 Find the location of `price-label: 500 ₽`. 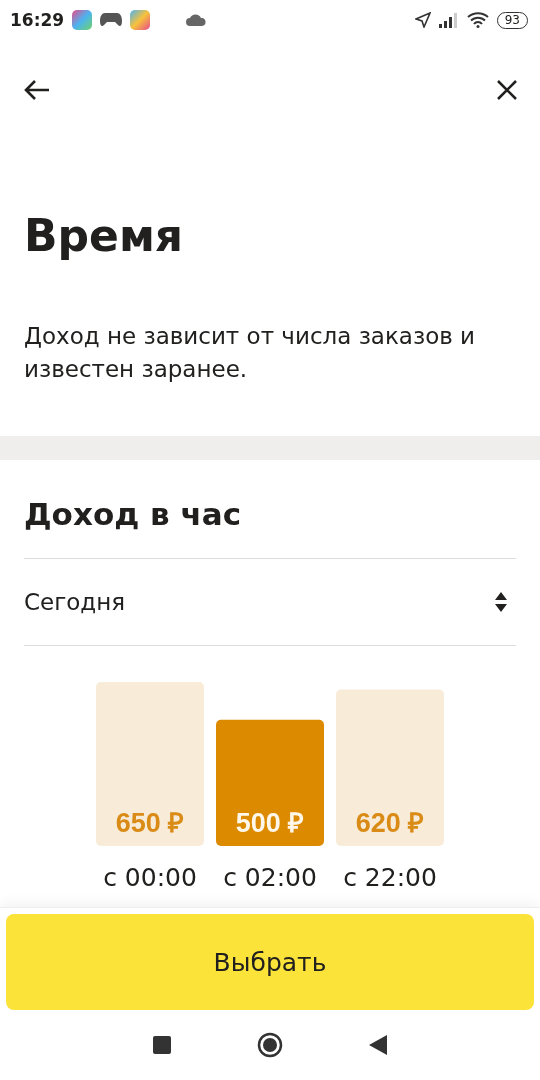

price-label: 500 ₽ is located at coordinates (270, 823).